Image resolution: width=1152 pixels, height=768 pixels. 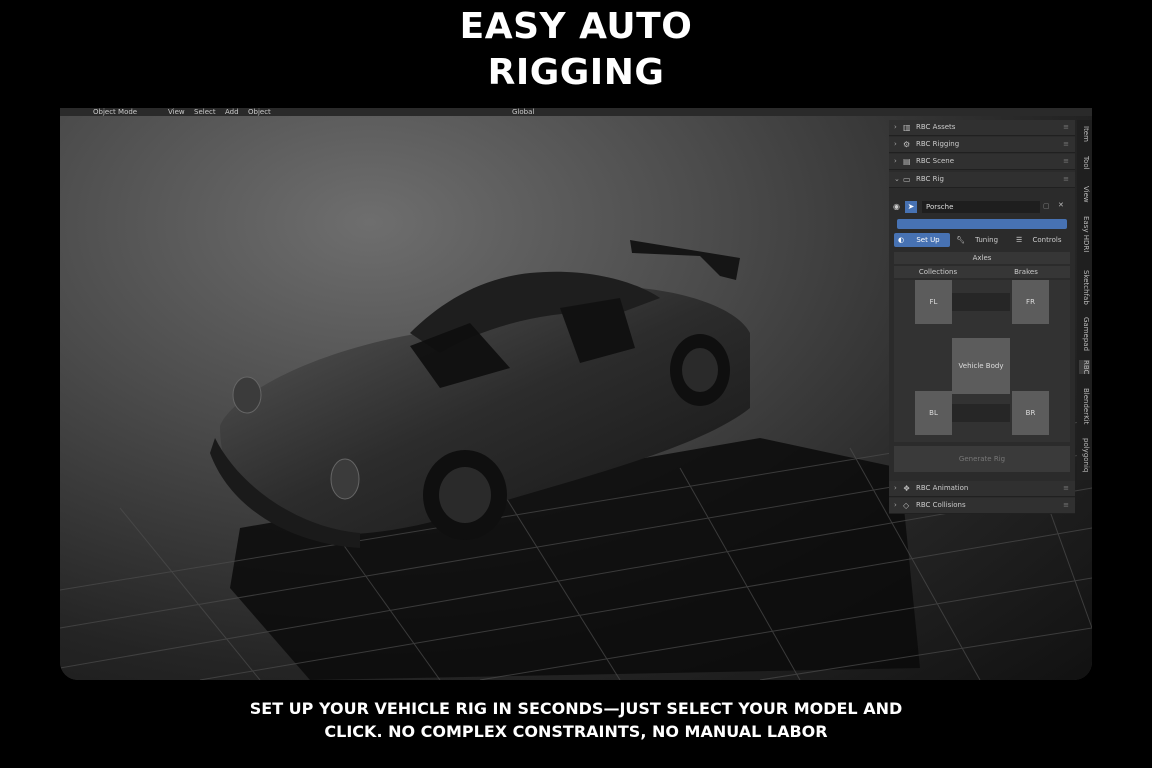 What do you see at coordinates (981, 413) in the screenshot?
I see `rear-axle-bar` at bounding box center [981, 413].